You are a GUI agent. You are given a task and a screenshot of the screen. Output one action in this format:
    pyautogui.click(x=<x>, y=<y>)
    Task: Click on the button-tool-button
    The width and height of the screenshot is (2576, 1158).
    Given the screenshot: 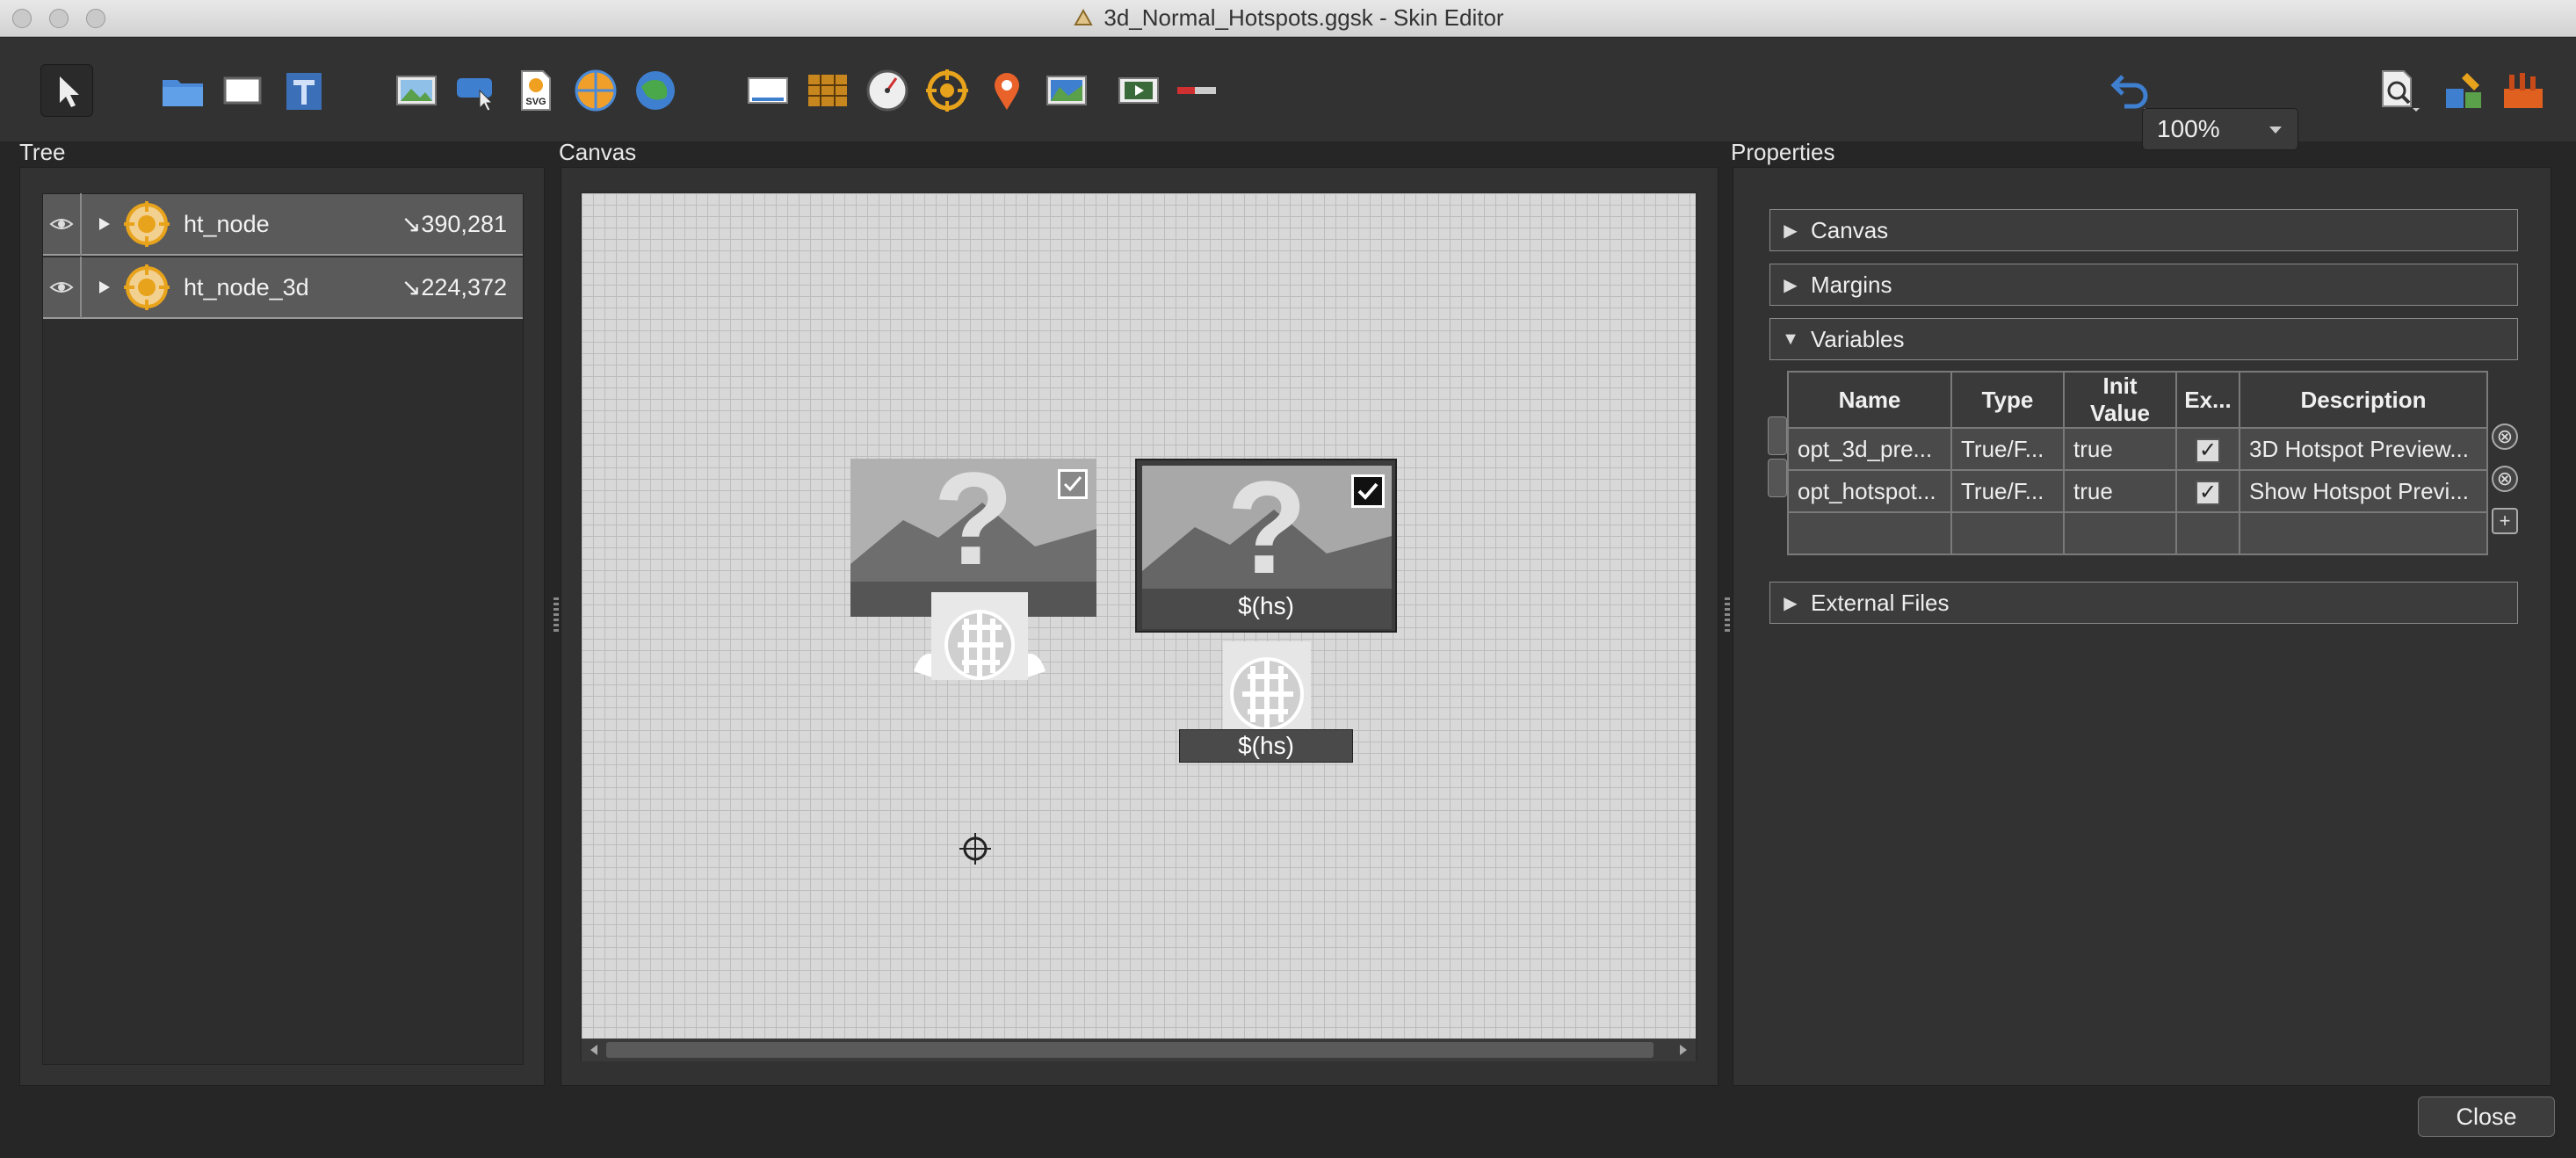 What is the action you would take?
    pyautogui.click(x=476, y=90)
    